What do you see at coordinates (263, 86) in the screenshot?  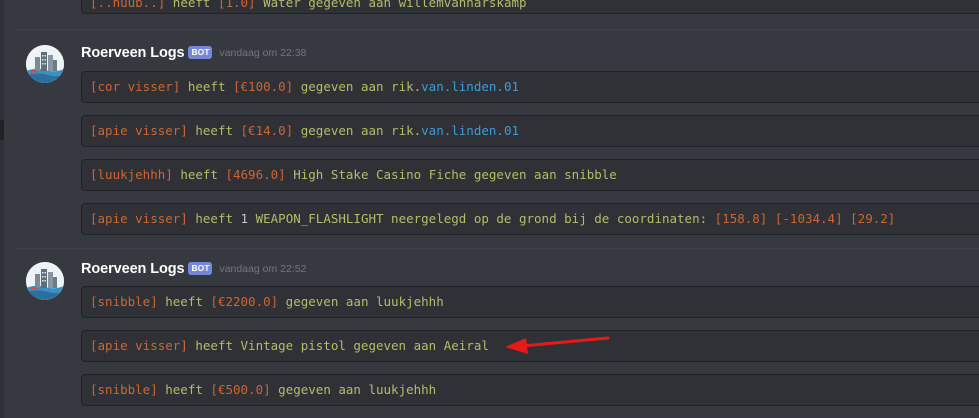 I see `log-segment: [€100.0]` at bounding box center [263, 86].